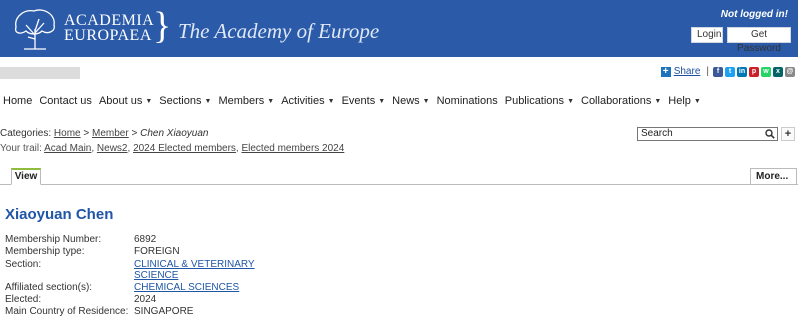  I want to click on field-label: Elected:, so click(23, 299).